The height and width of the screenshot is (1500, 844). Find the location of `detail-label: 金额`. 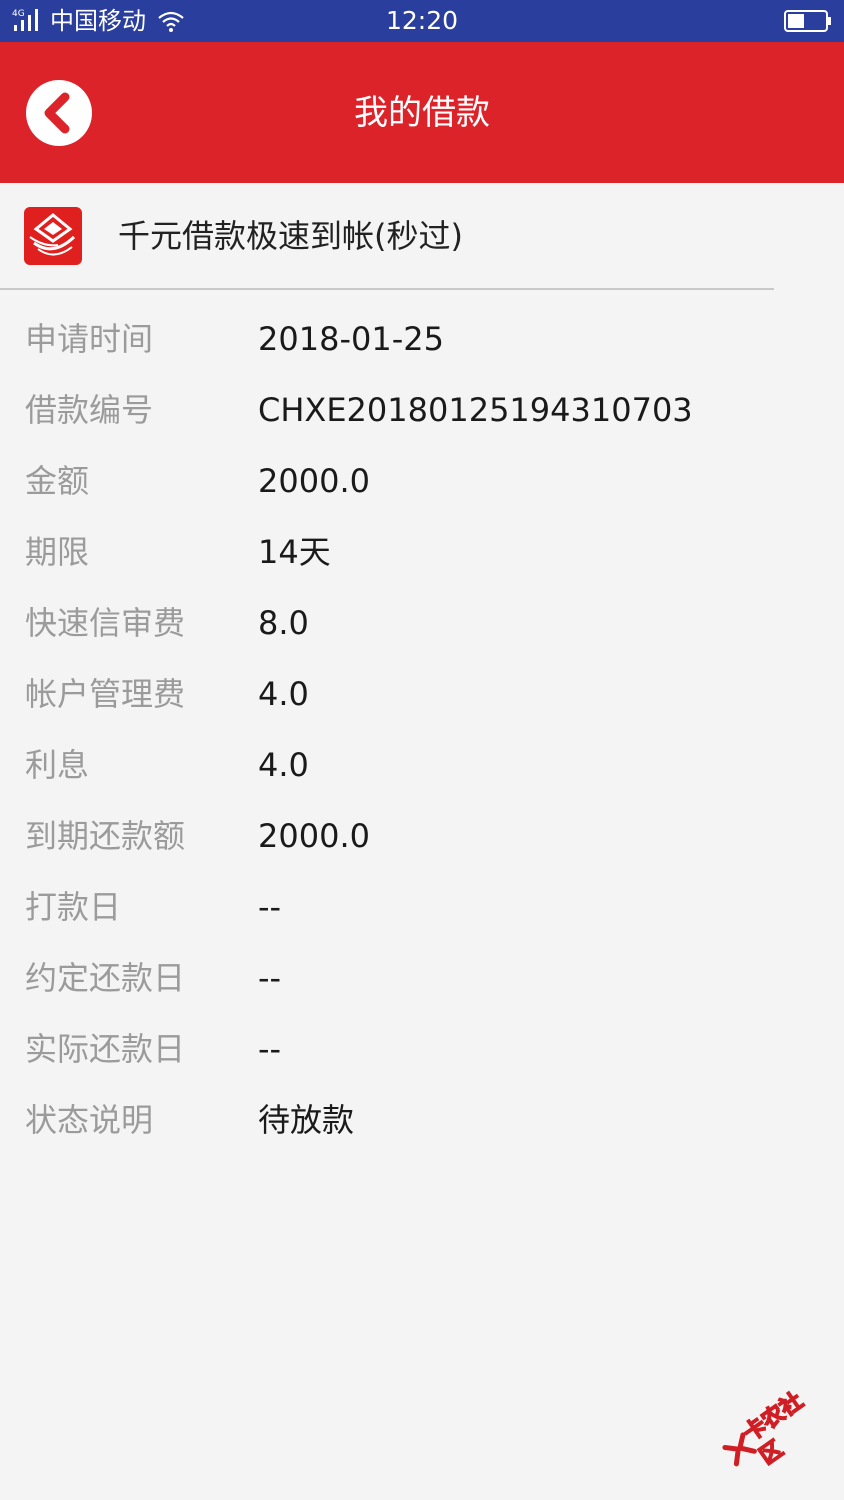

detail-label: 金额 is located at coordinates (57, 481).